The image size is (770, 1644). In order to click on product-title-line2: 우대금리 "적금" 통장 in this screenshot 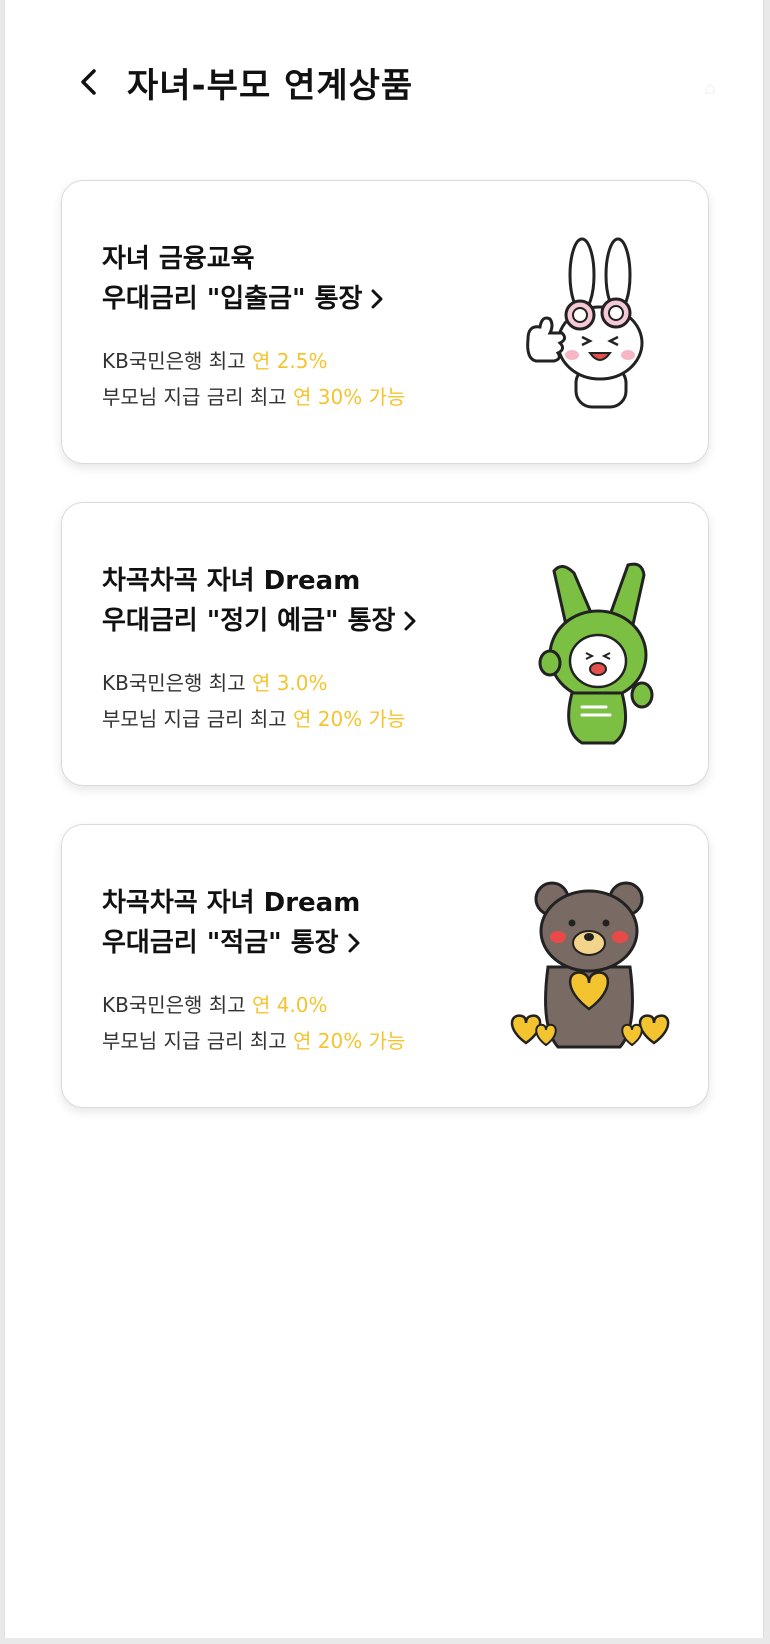, I will do `click(220, 943)`.